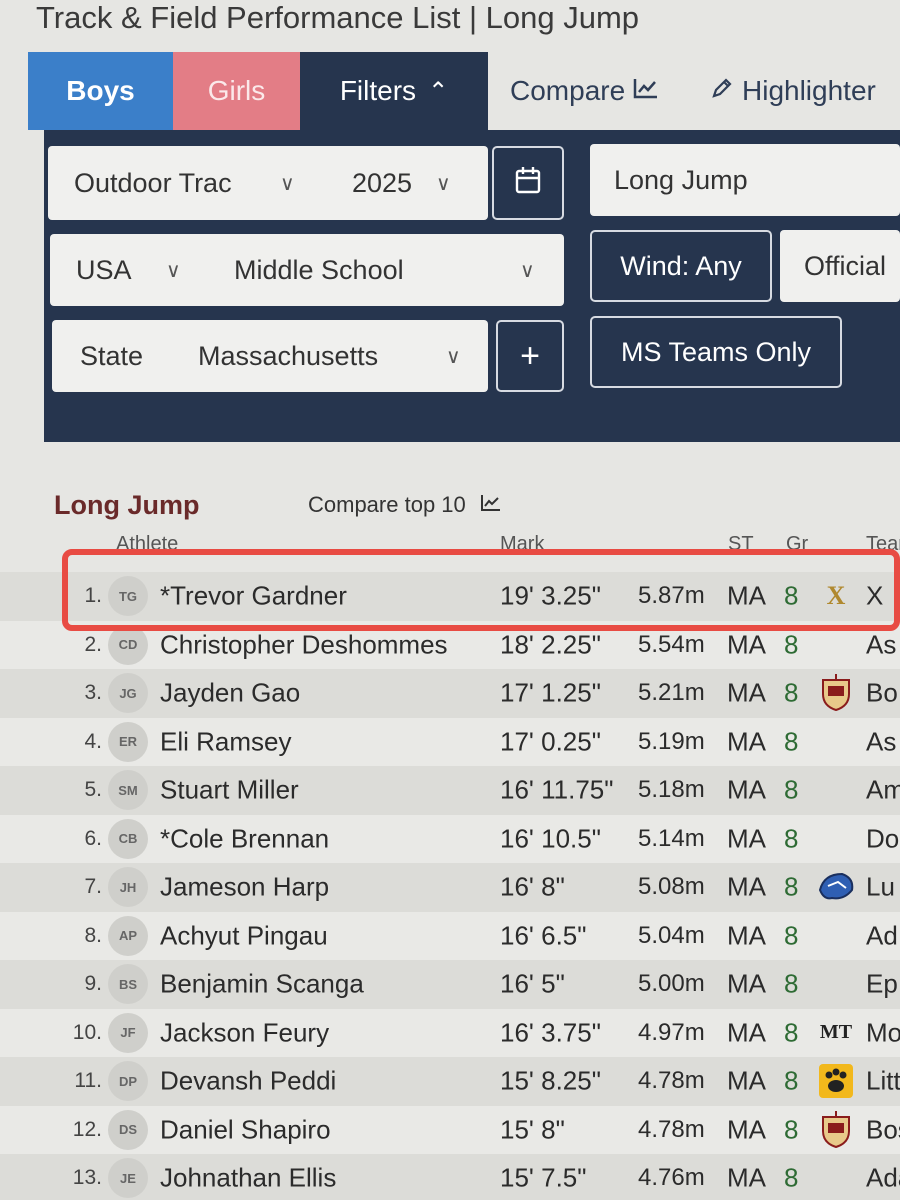  What do you see at coordinates (229, 790) in the screenshot?
I see `athlete-name: Stuart Miller` at bounding box center [229, 790].